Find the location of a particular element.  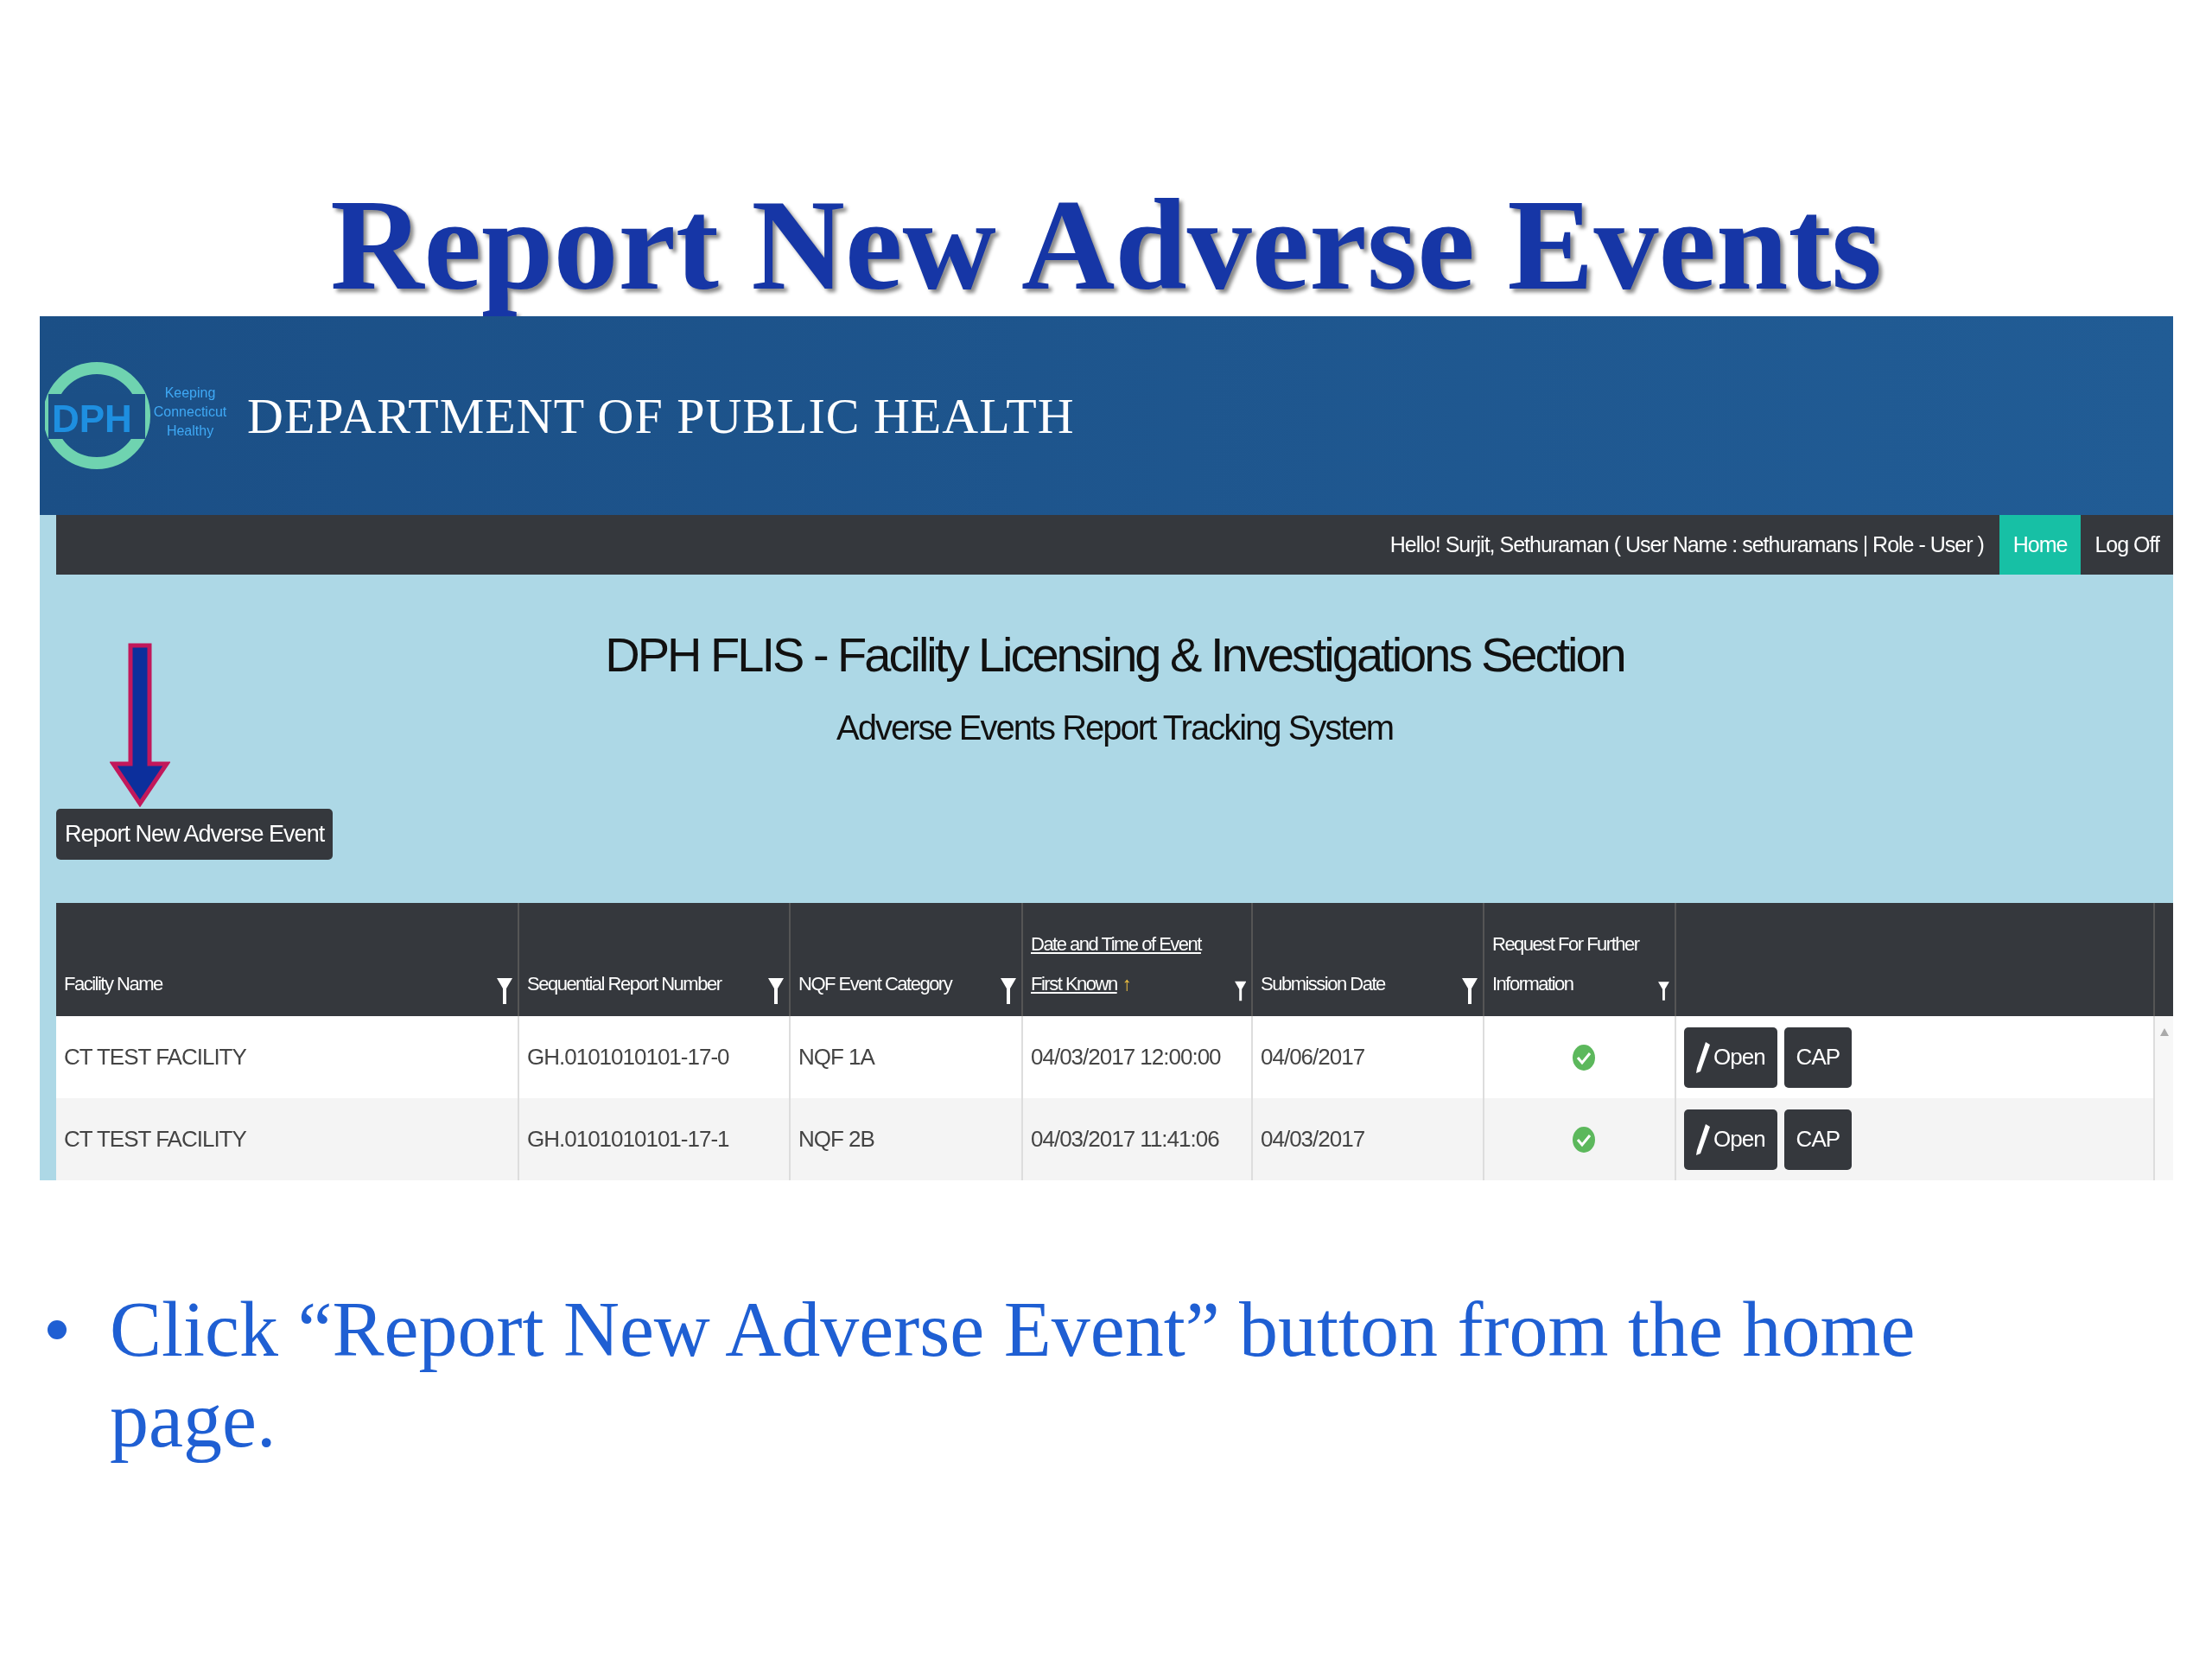

column-header: Submission Date is located at coordinates (1368, 959).